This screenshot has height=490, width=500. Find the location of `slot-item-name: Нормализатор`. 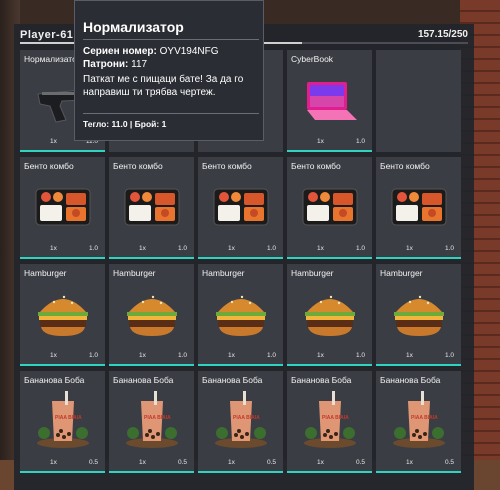

slot-item-name: Нормализатор is located at coordinates (53, 59).